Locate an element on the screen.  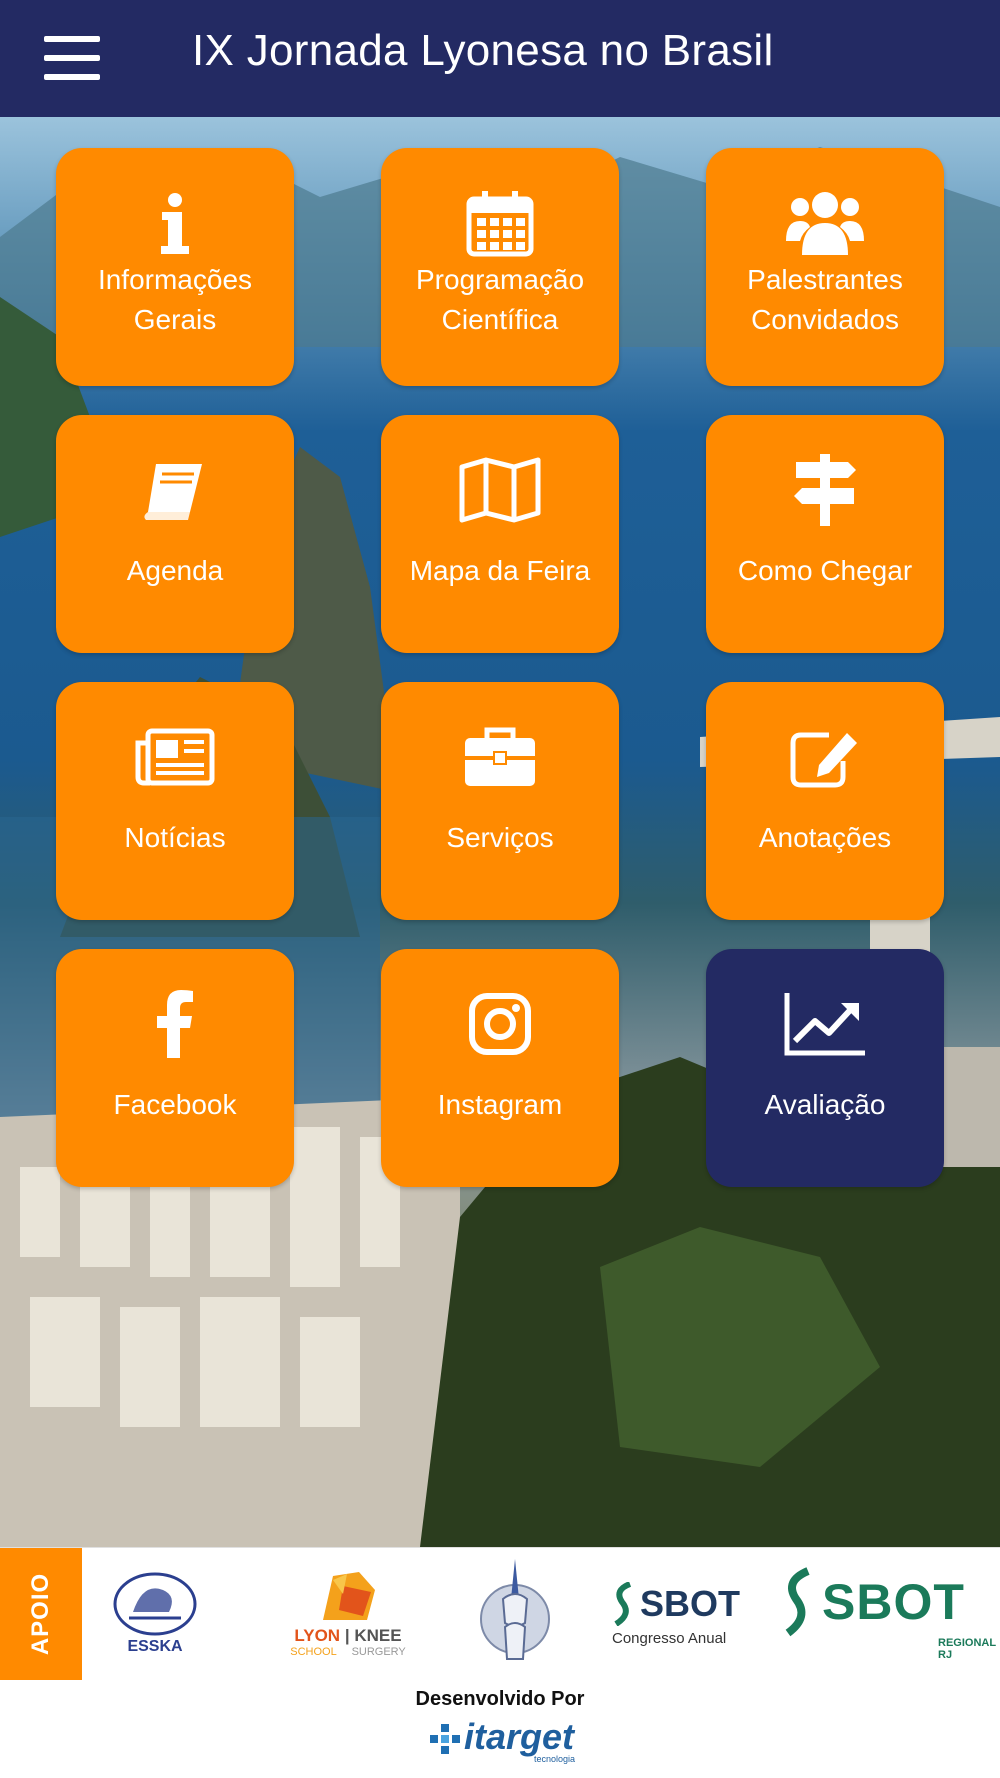
tile-label: Como Chegar is located at coordinates (825, 570).